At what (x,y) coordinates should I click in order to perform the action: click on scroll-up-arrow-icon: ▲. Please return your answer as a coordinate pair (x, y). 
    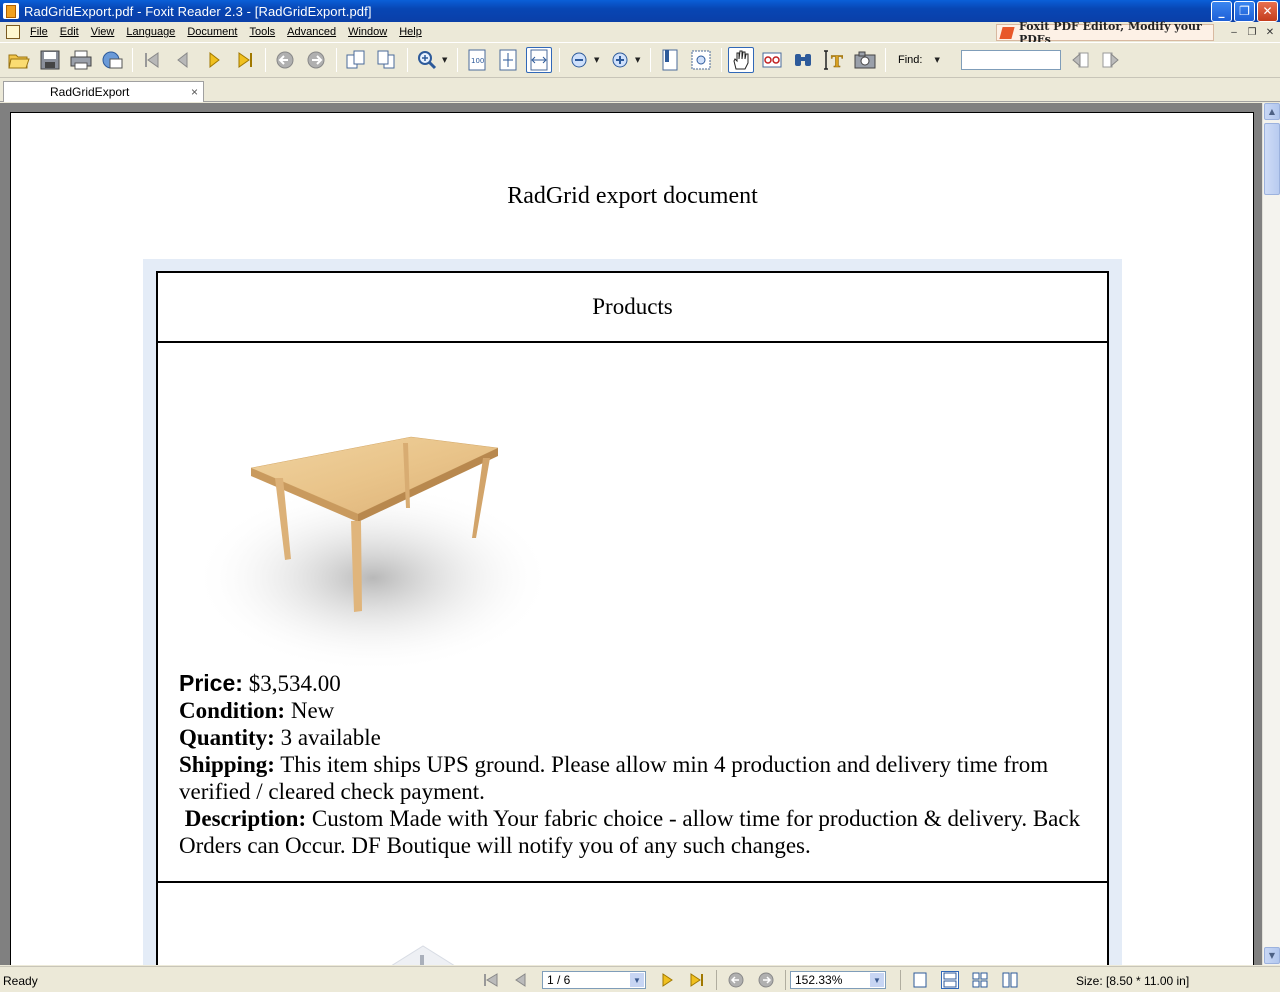
    Looking at the image, I should click on (1272, 111).